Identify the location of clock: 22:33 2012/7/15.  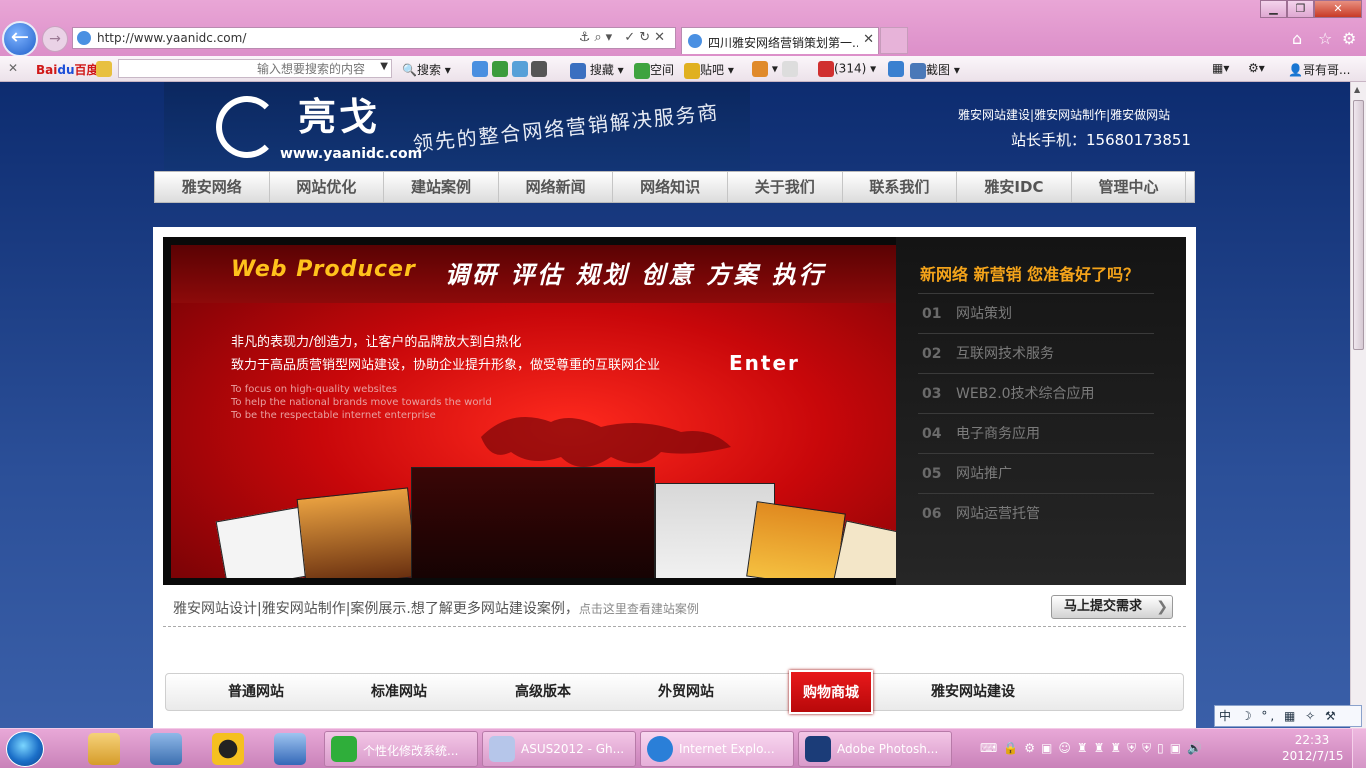
(1313, 748).